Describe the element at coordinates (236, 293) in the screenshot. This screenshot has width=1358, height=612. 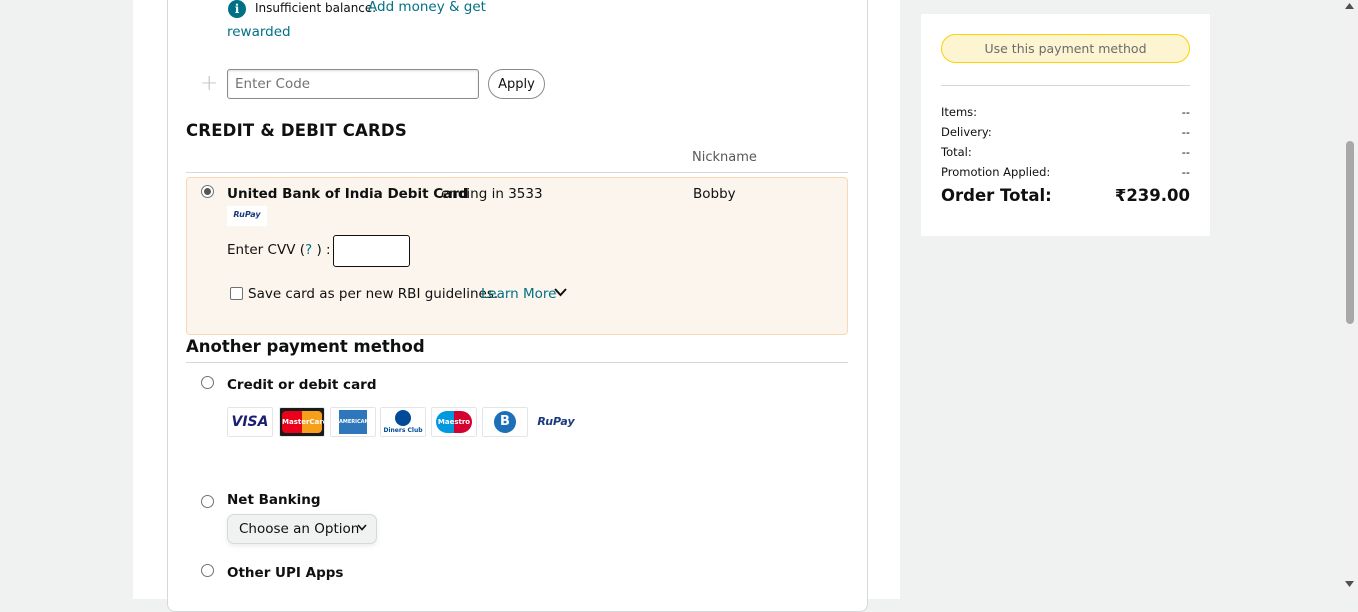
I see `save-card-checkbox` at that location.